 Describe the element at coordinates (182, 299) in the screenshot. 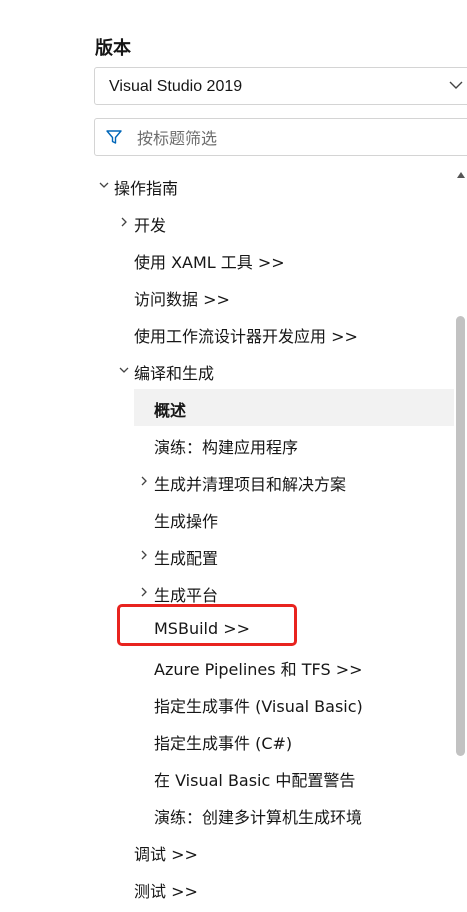

I see `toc-item-label: 访问数据 >>` at that location.